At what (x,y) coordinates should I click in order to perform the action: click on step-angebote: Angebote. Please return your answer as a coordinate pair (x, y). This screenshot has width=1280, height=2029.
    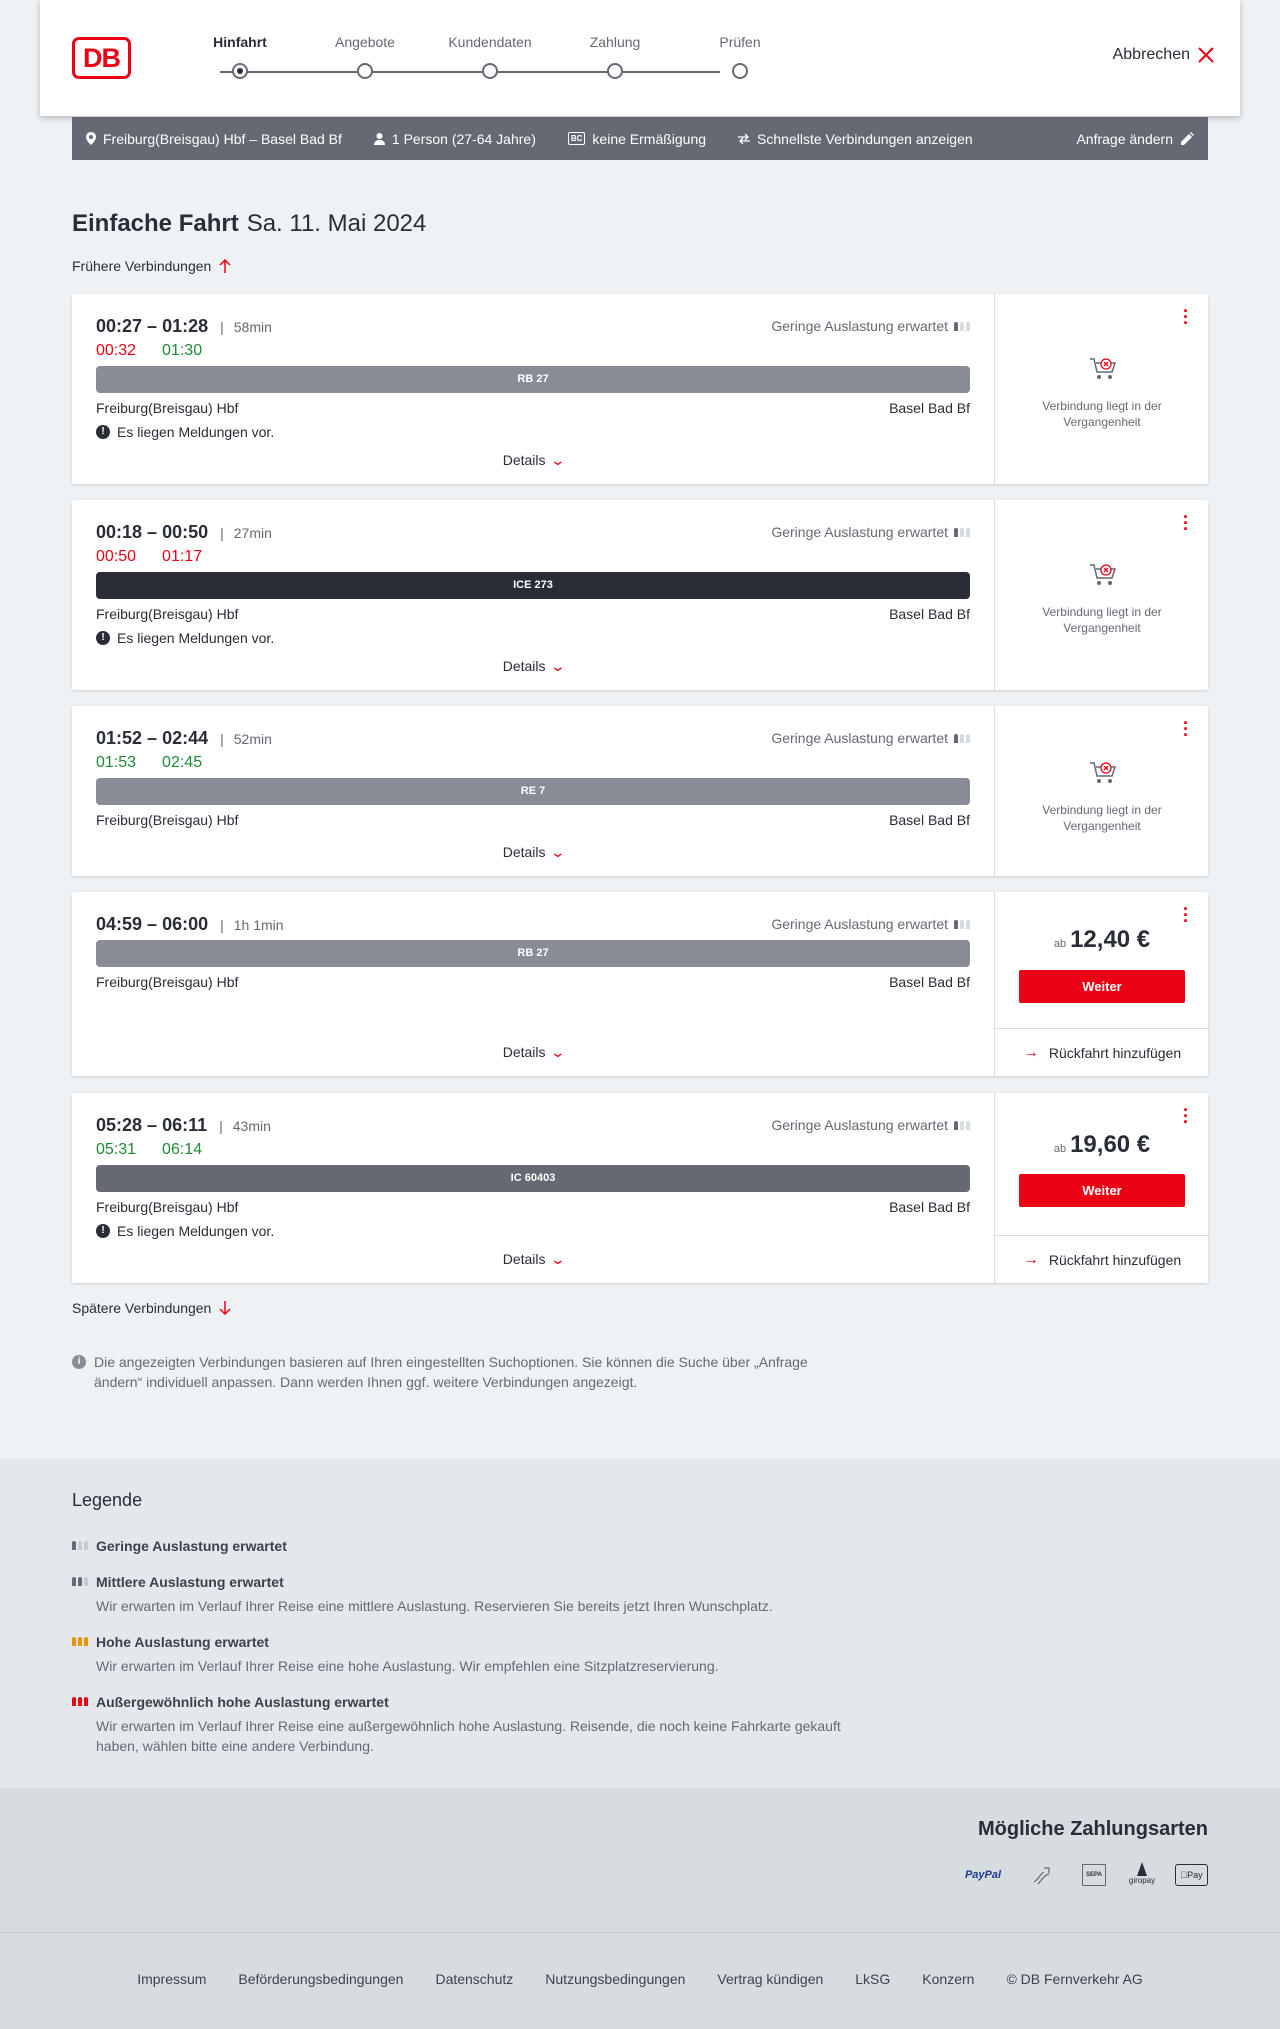
    Looking at the image, I should click on (365, 56).